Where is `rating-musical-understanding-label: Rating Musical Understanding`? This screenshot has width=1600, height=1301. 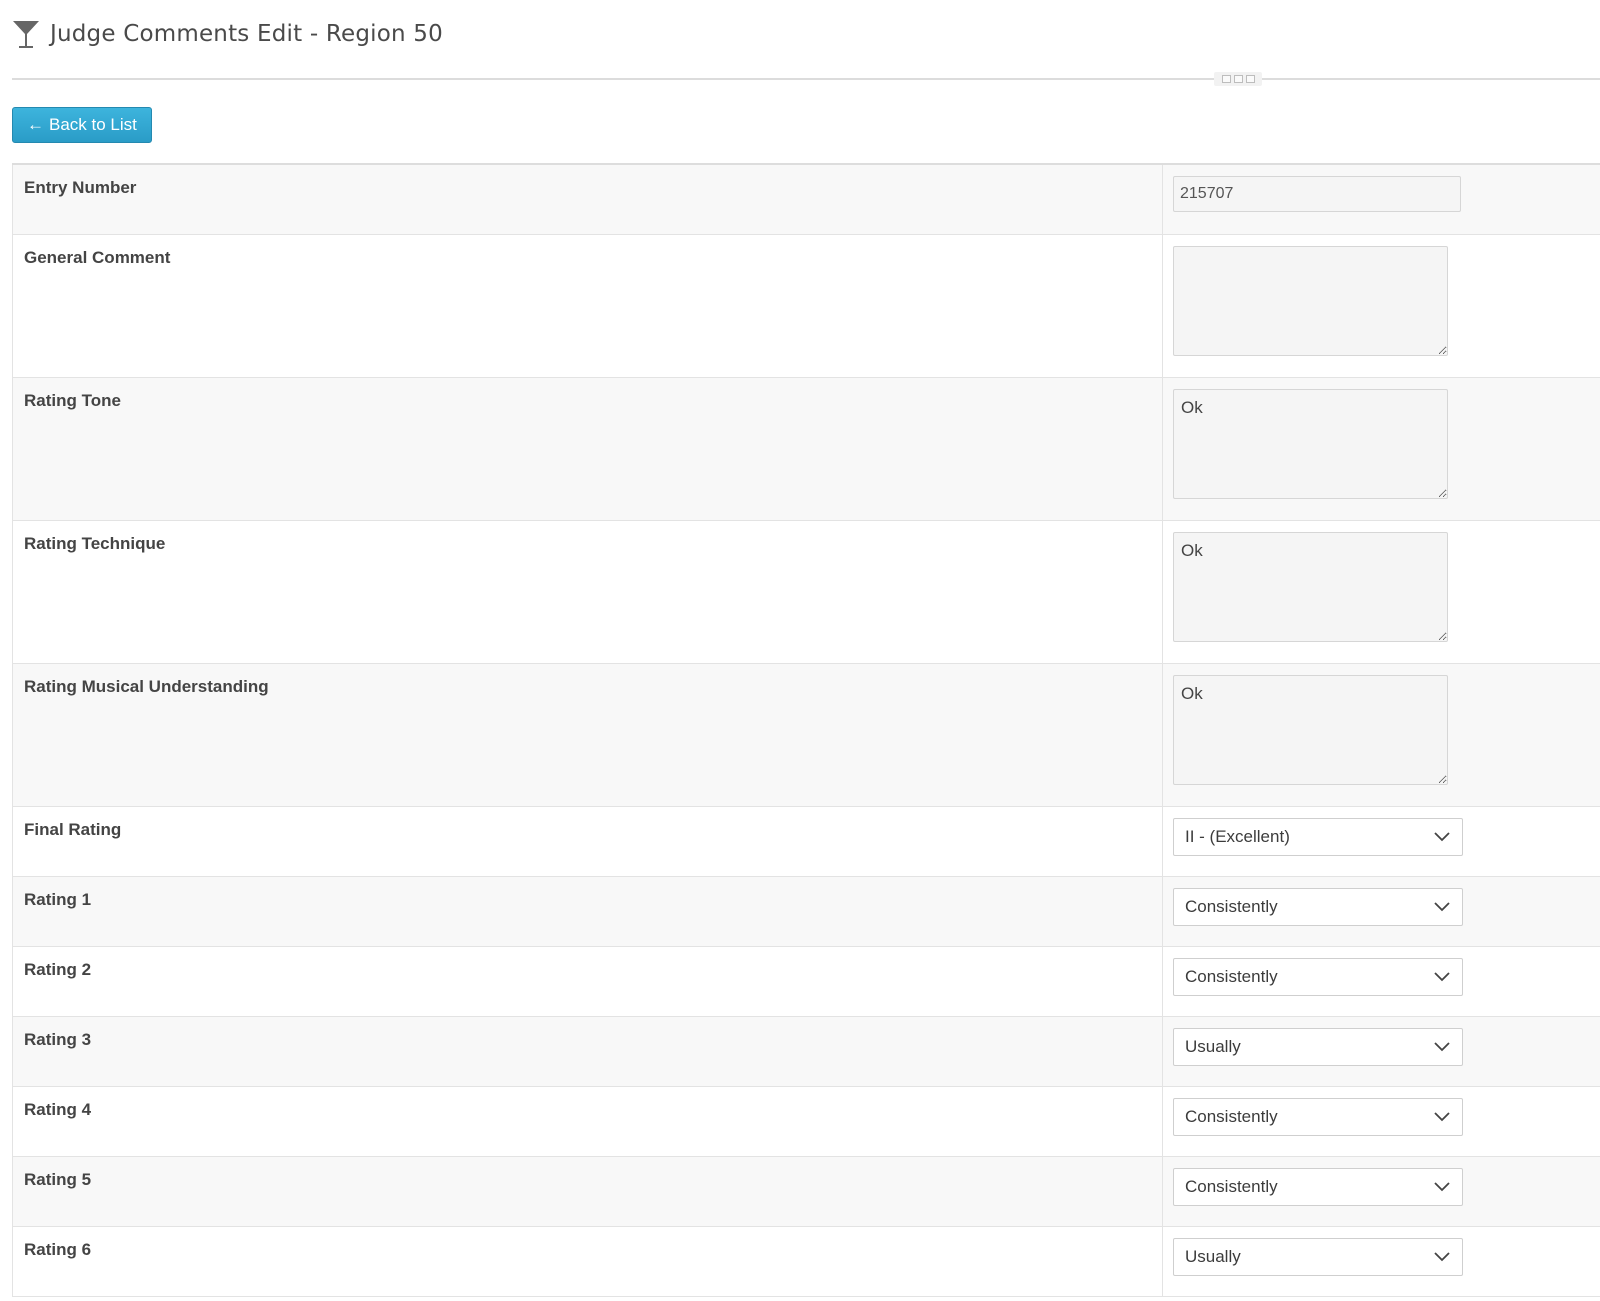 rating-musical-understanding-label: Rating Musical Understanding is located at coordinates (587, 734).